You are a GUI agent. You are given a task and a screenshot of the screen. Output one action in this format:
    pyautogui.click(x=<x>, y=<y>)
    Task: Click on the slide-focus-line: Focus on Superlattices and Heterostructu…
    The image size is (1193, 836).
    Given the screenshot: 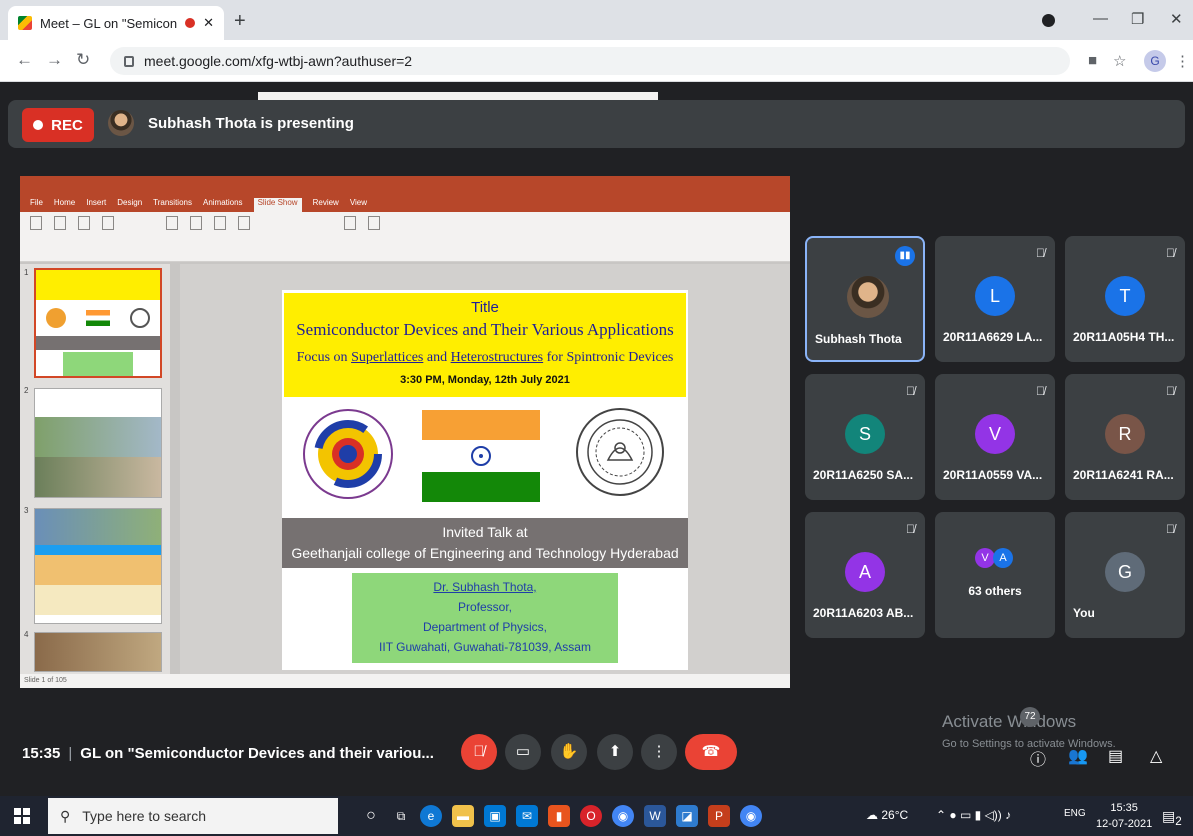 What is the action you would take?
    pyautogui.click(x=485, y=357)
    